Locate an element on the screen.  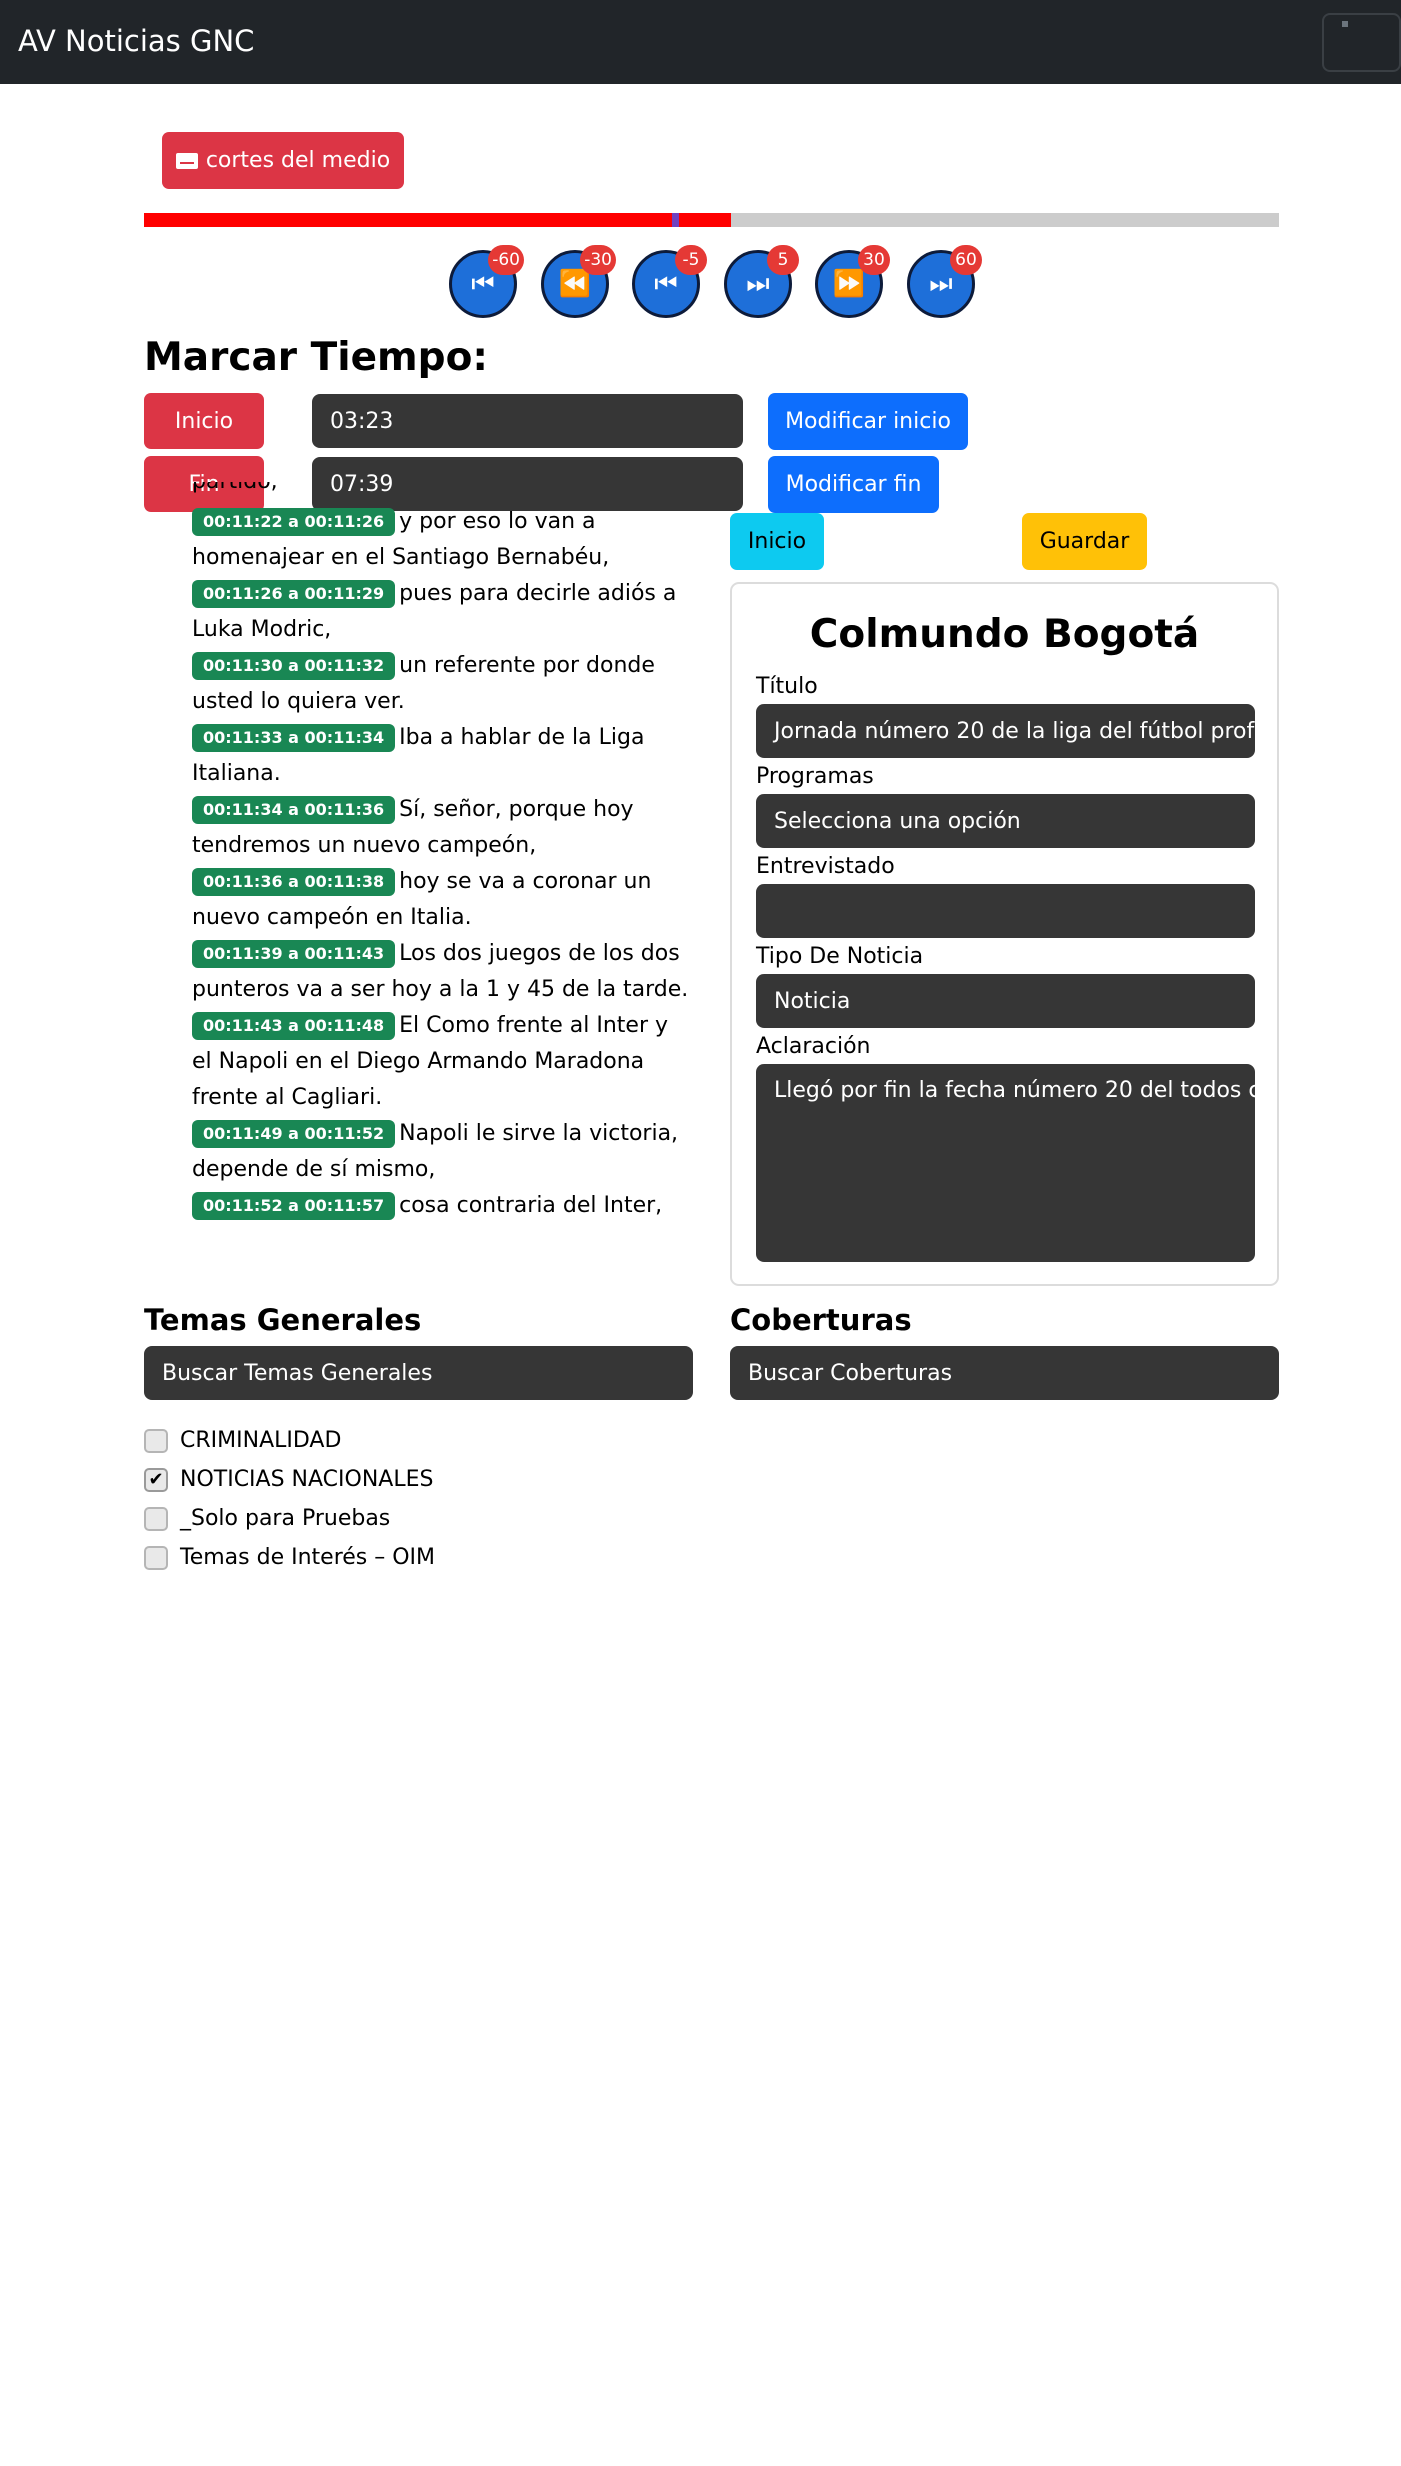
seek-button-3: ⏭ 5 is located at coordinates (761, 281).